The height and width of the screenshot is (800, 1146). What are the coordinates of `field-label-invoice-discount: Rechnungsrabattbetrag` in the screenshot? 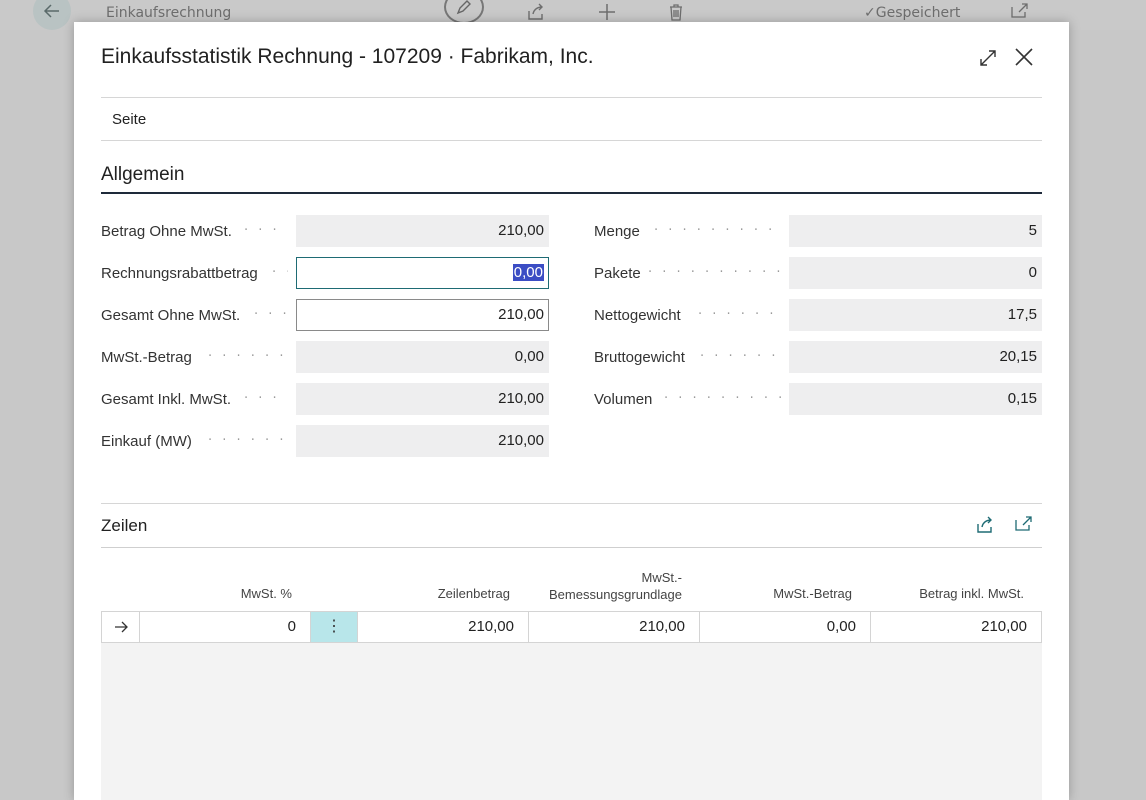 It's located at (179, 273).